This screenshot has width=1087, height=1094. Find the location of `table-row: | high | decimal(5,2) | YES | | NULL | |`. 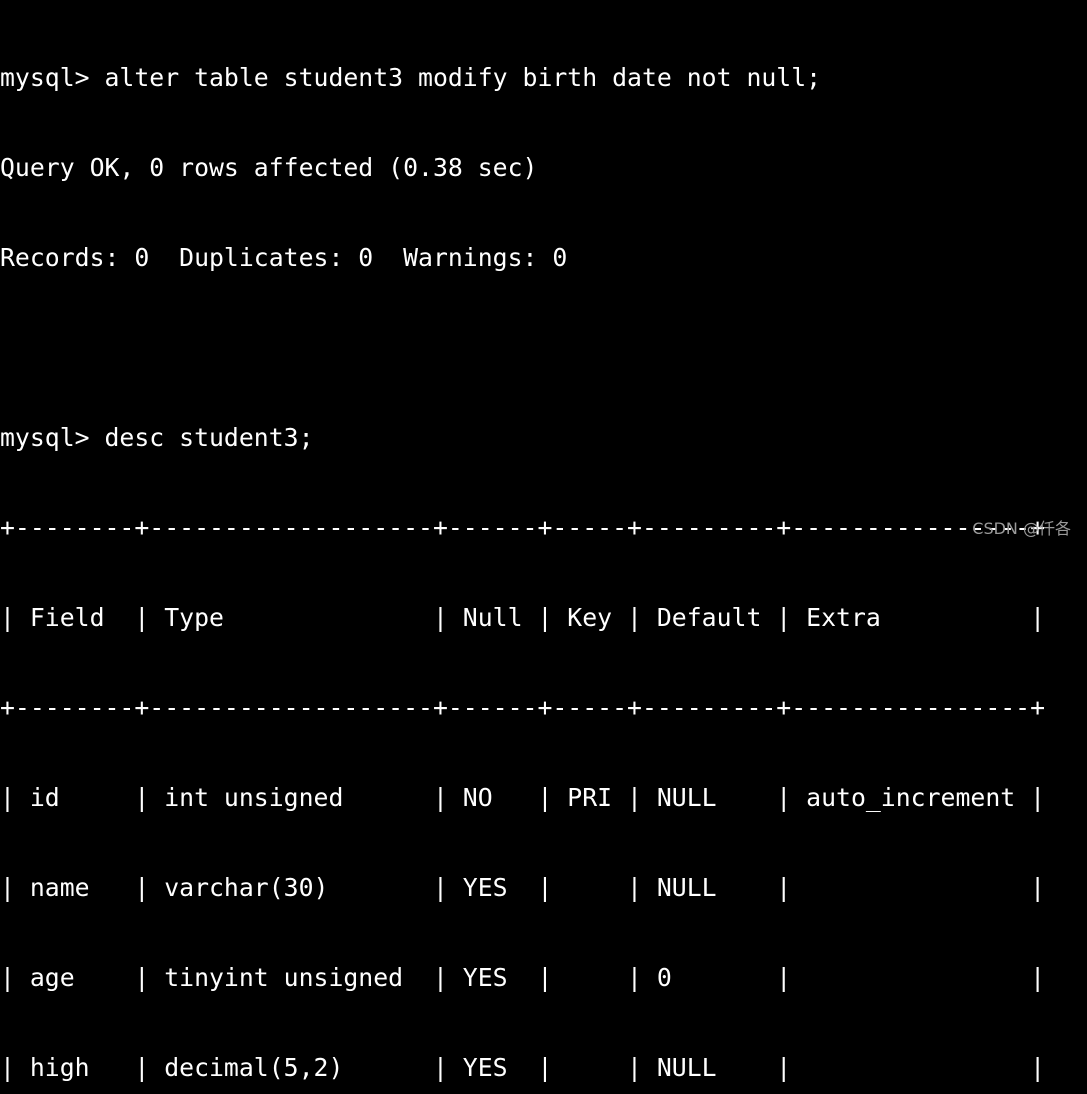

table-row: | high | decimal(5,2) | YES | | NULL | | is located at coordinates (523, 1067).